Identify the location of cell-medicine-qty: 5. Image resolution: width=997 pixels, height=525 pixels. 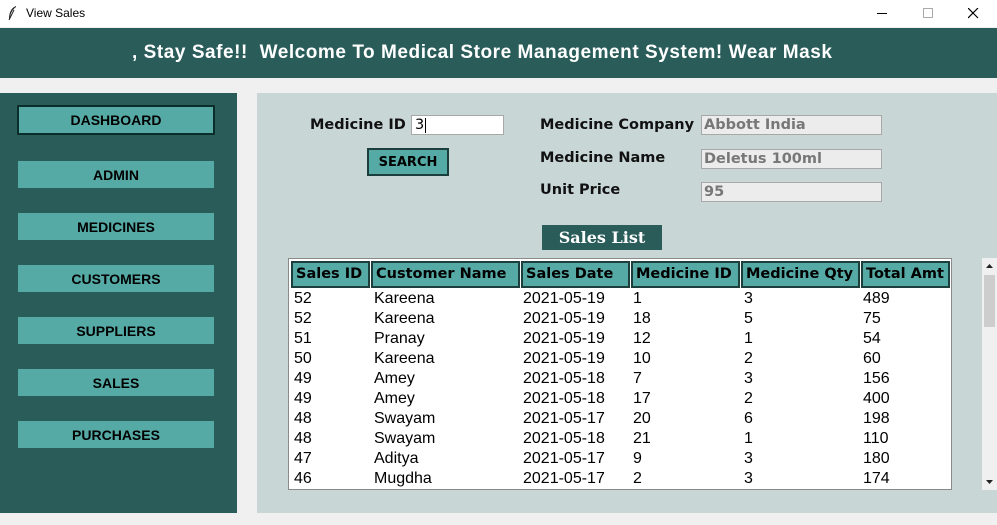
(748, 318).